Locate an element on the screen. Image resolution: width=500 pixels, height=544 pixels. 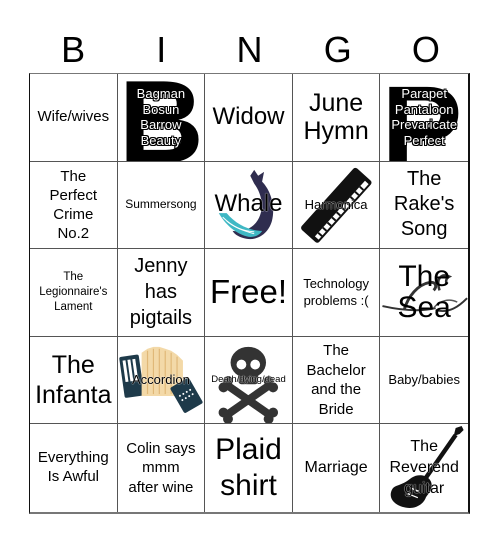
cell-text: The Bachelor and the Bride is located at coordinates (336, 380).